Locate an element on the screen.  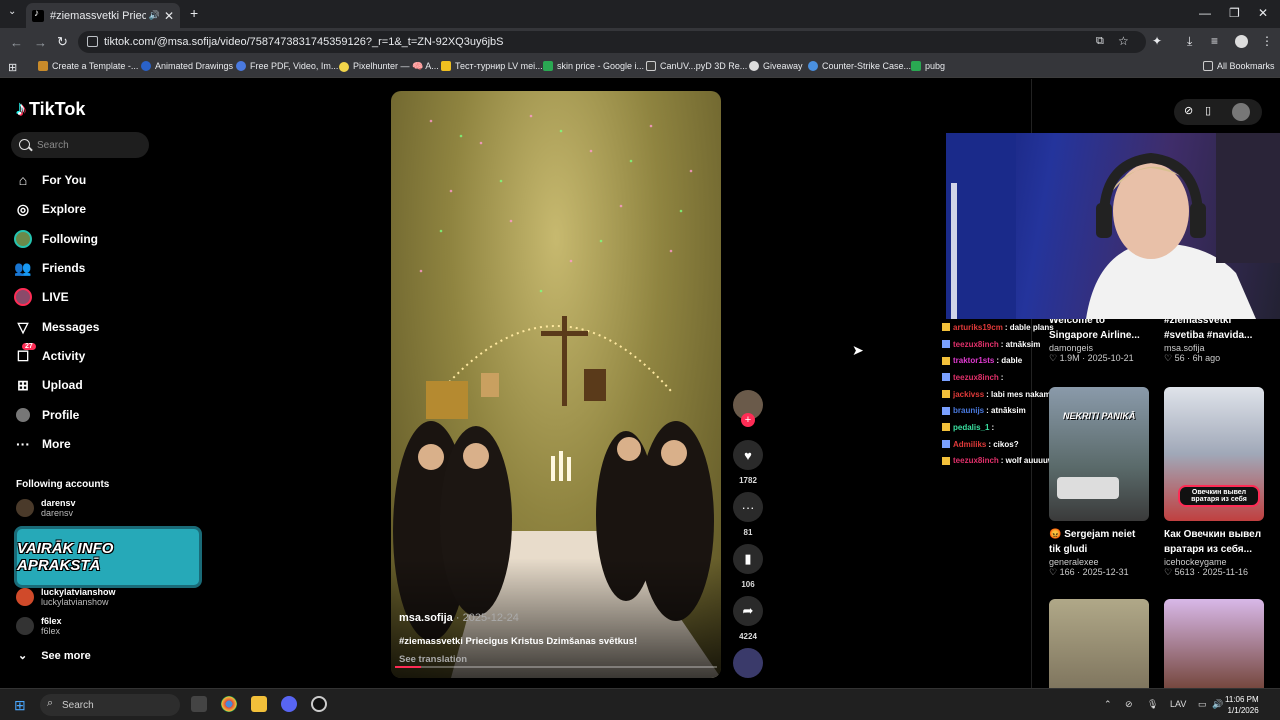
tab-search-icon: ⌄ is located at coordinates (12, 11).